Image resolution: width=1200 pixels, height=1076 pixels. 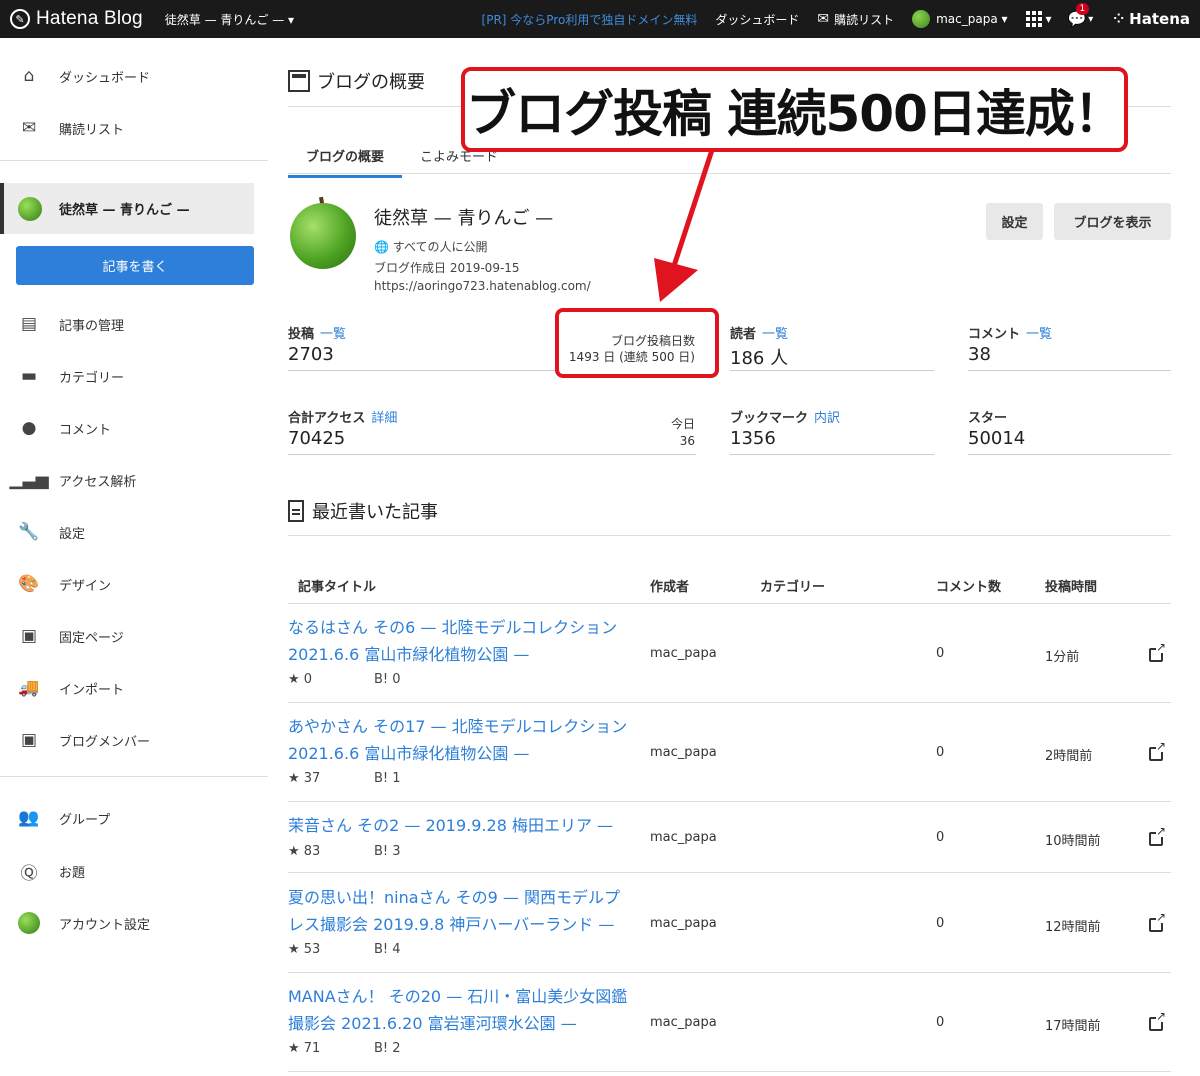 What do you see at coordinates (631, 357) in the screenshot?
I see `post-days-value: 1493 日 (連続 500 日)` at bounding box center [631, 357].